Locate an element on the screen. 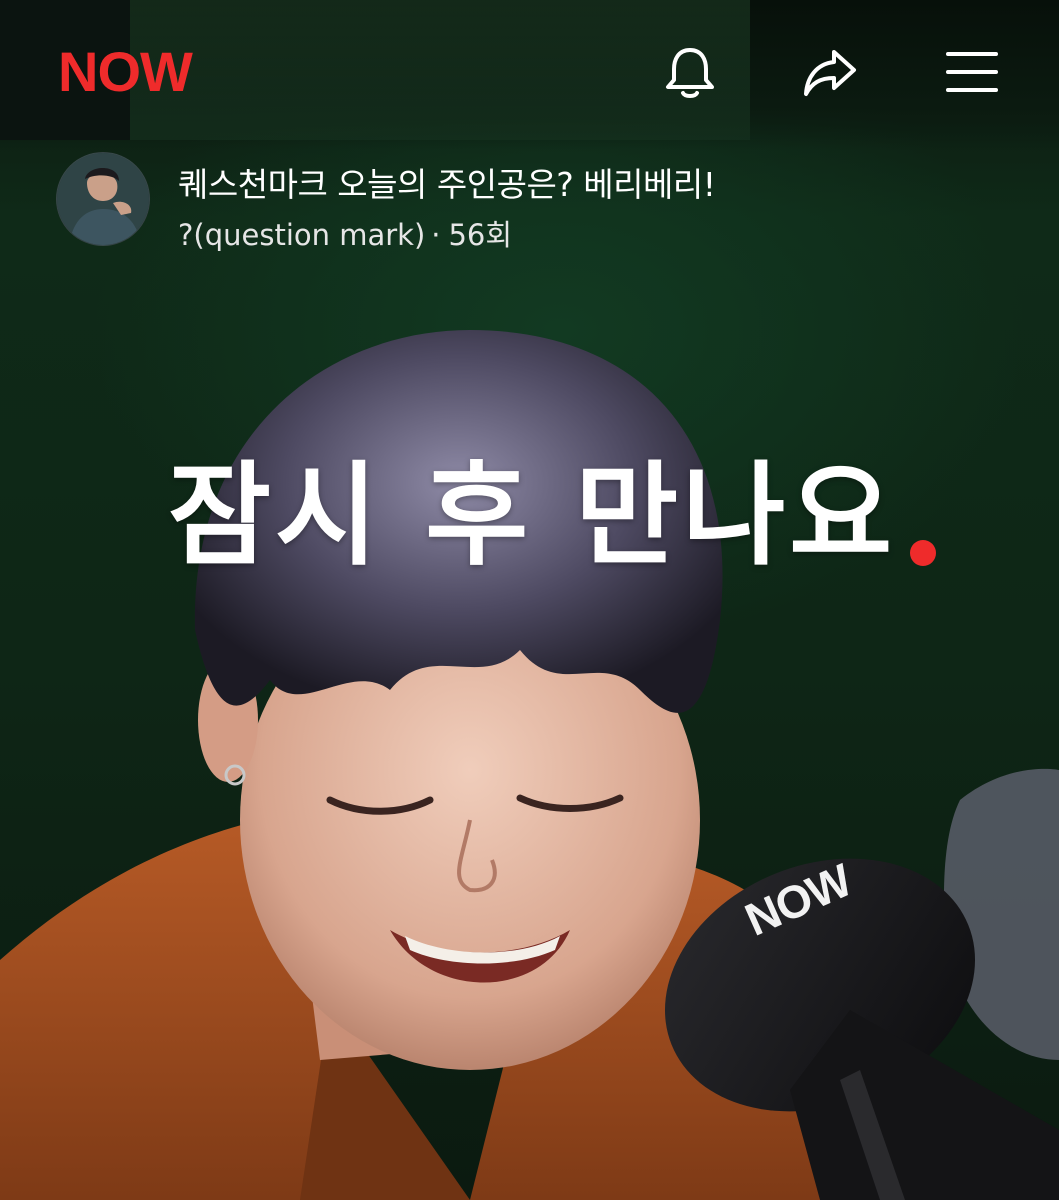  bell-icon is located at coordinates (690, 72).